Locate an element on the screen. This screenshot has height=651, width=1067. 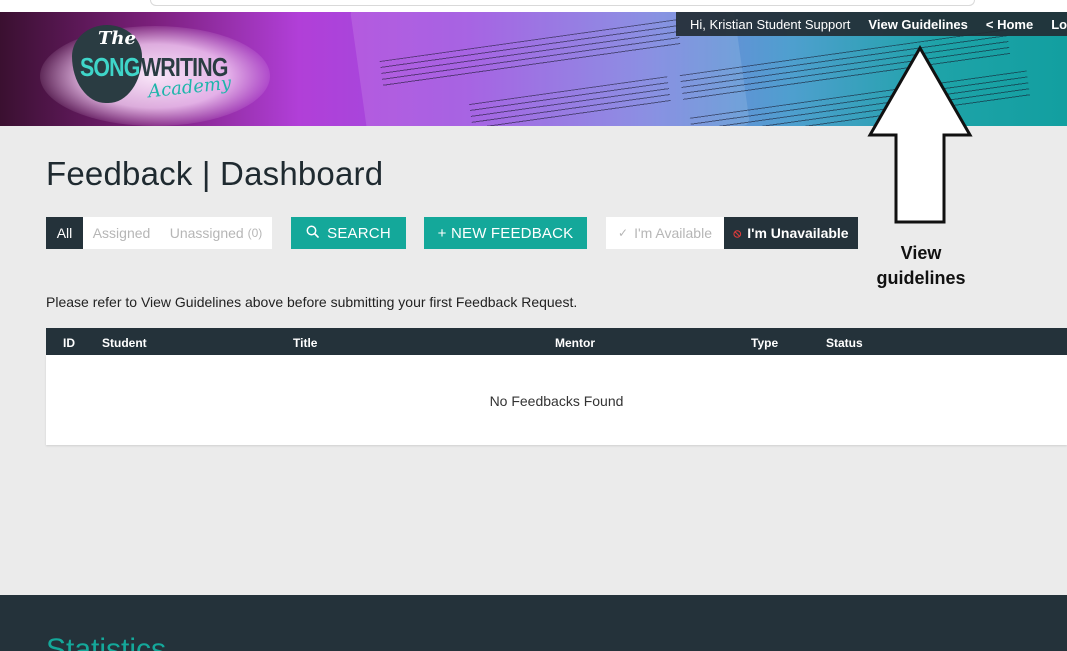
filter-assigned: Assigned is located at coordinates (121, 233).